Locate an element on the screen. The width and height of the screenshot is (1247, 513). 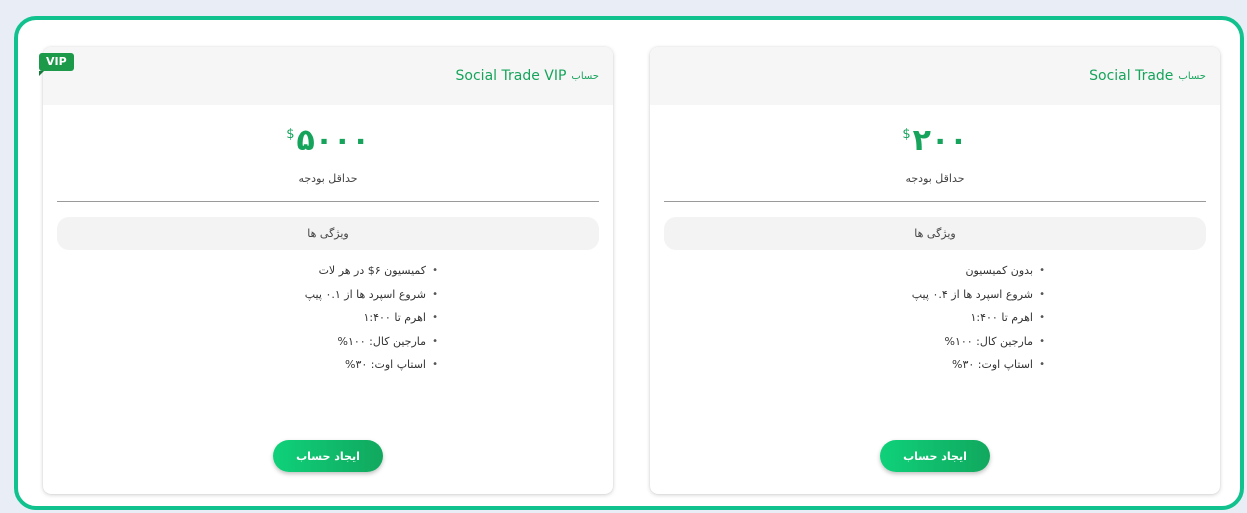
card-title: Social Trade VIP is located at coordinates (511, 76).